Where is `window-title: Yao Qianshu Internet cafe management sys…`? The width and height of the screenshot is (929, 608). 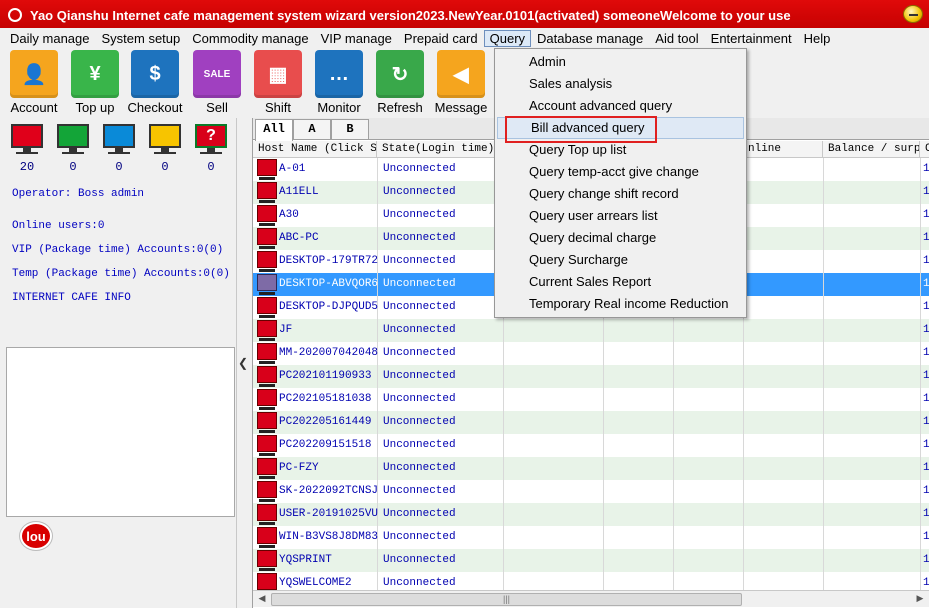 window-title: Yao Qianshu Internet cafe management sys… is located at coordinates (410, 15).